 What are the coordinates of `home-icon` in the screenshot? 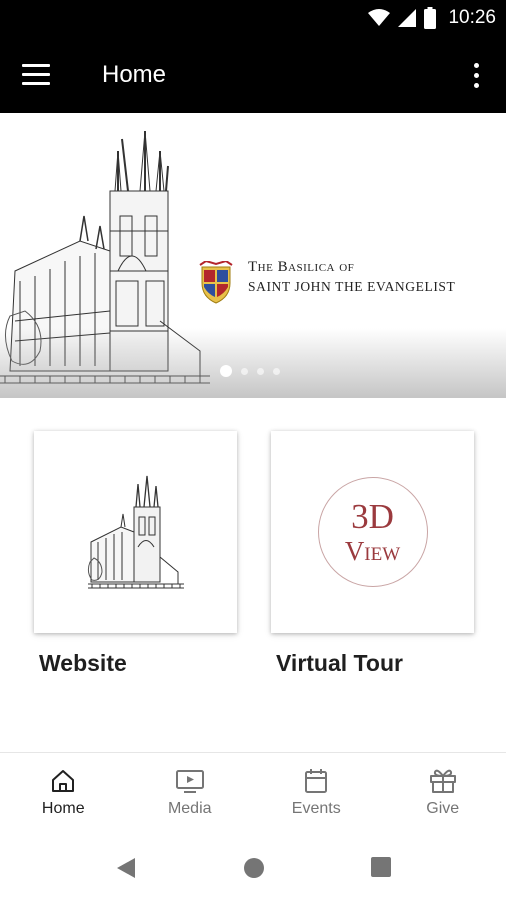 It's located at (63, 781).